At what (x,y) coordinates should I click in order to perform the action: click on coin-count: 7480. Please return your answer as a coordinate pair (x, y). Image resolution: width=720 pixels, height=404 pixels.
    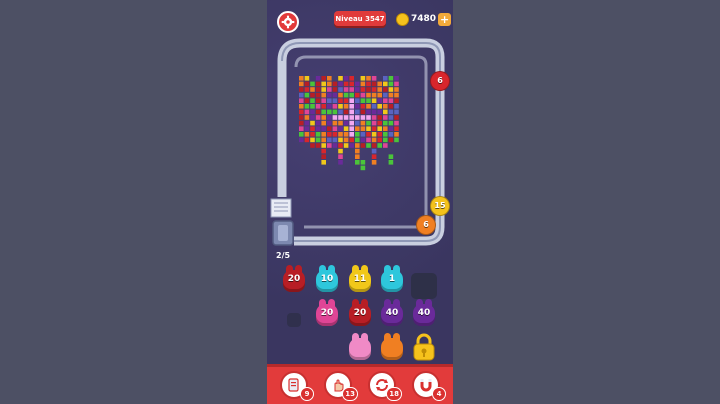
    Looking at the image, I should click on (424, 19).